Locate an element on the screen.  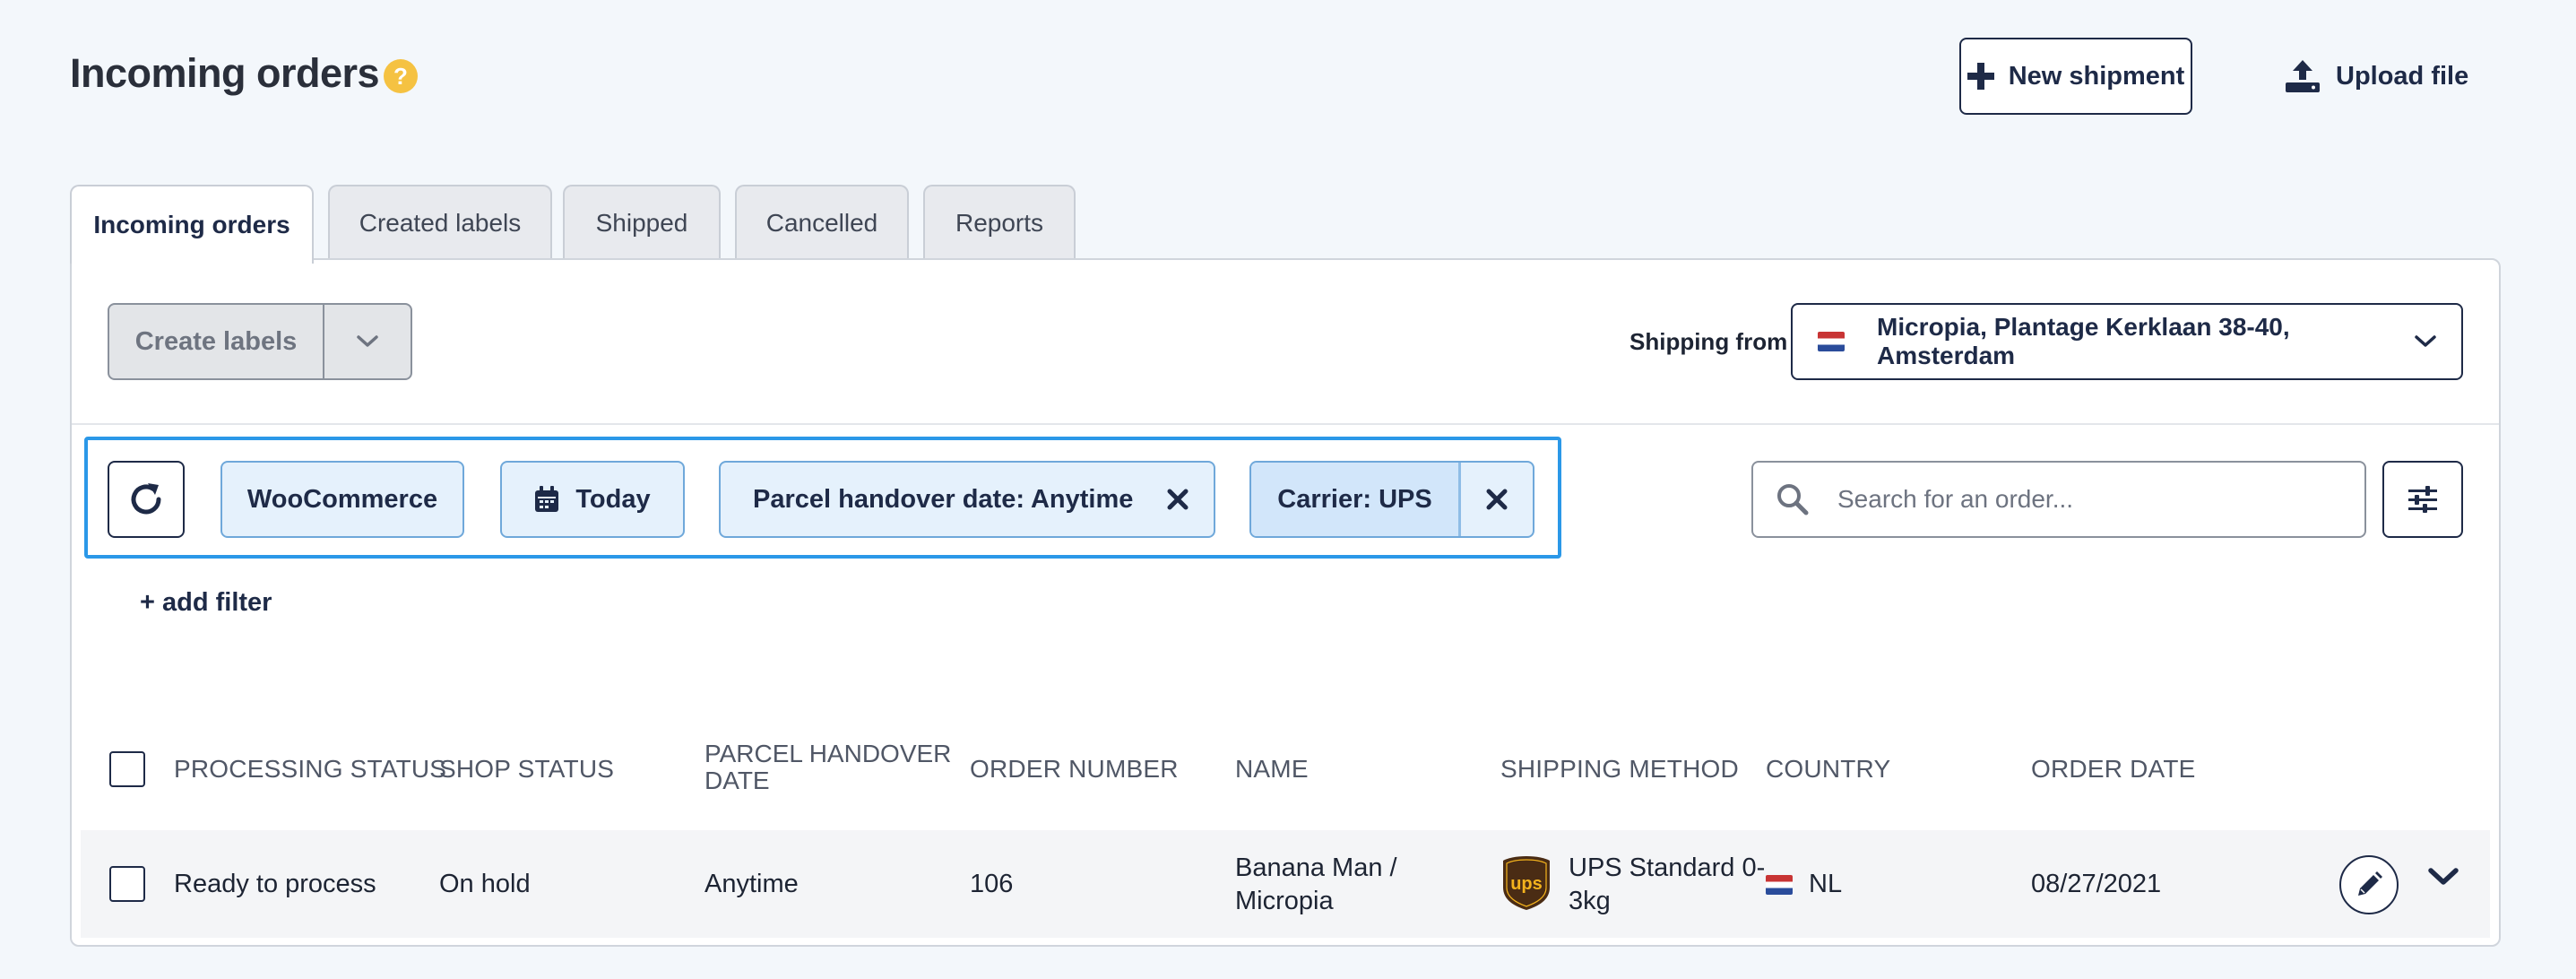
create-labels-split-button: Create labels is located at coordinates (260, 342).